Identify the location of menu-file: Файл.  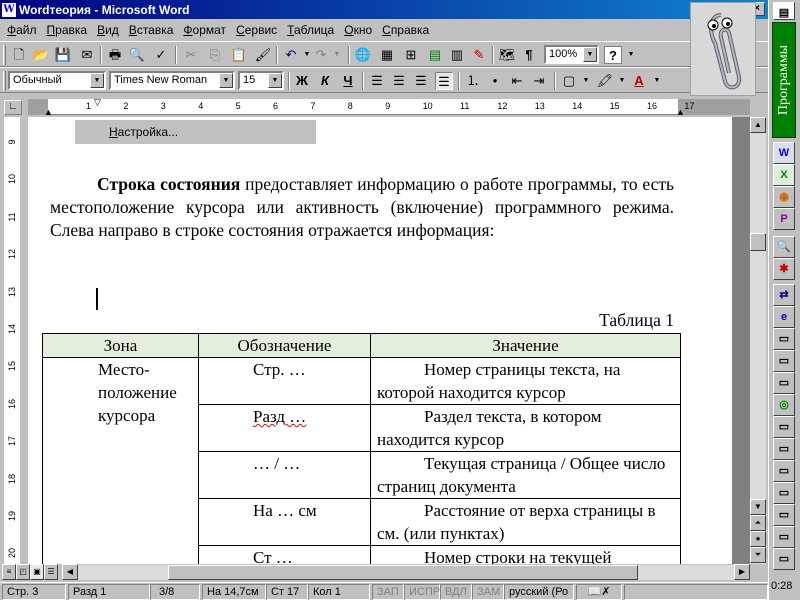
(22, 30).